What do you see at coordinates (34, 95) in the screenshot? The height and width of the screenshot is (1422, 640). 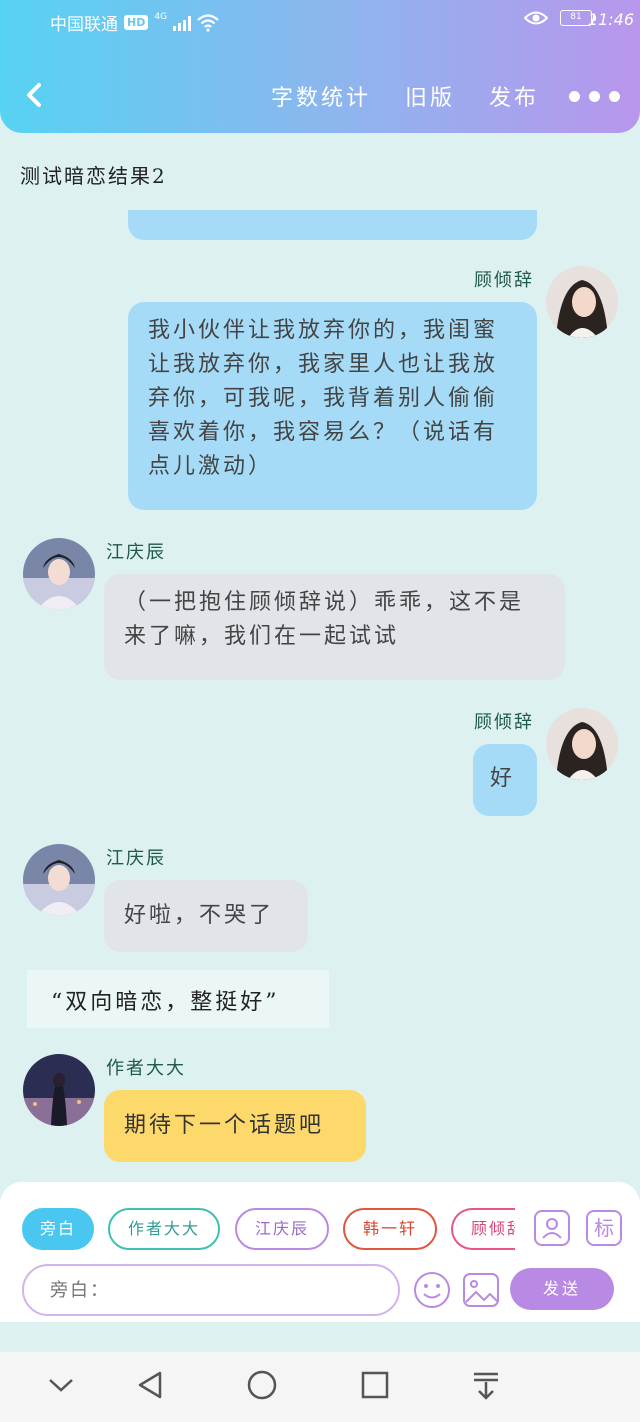 I see `back-icon` at bounding box center [34, 95].